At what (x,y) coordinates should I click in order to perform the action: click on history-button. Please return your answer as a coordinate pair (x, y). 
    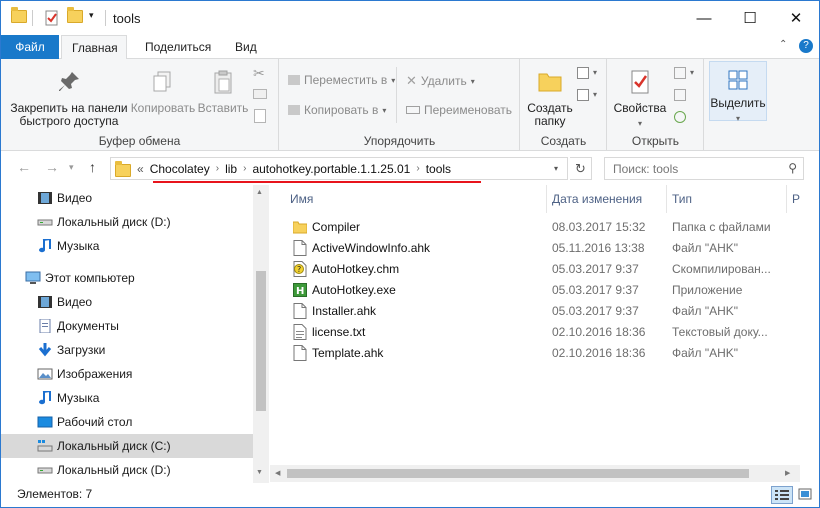
    Looking at the image, I should click on (680, 117).